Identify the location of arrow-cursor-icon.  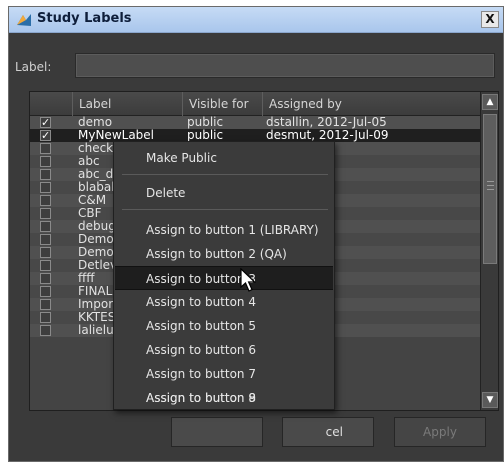
(248, 280).